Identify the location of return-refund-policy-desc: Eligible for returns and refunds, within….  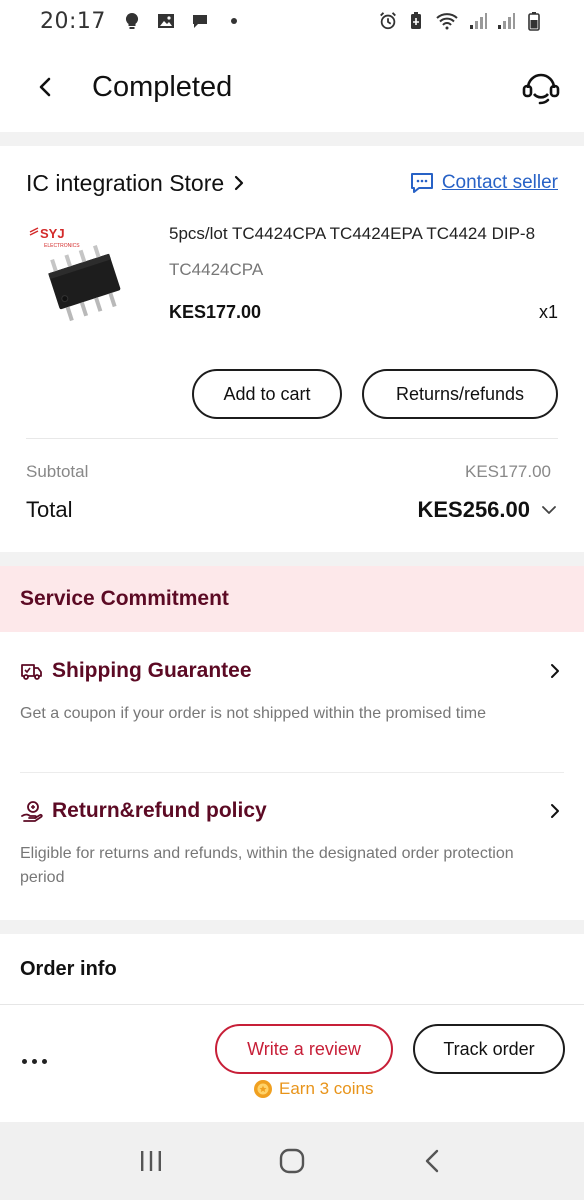
(267, 865).